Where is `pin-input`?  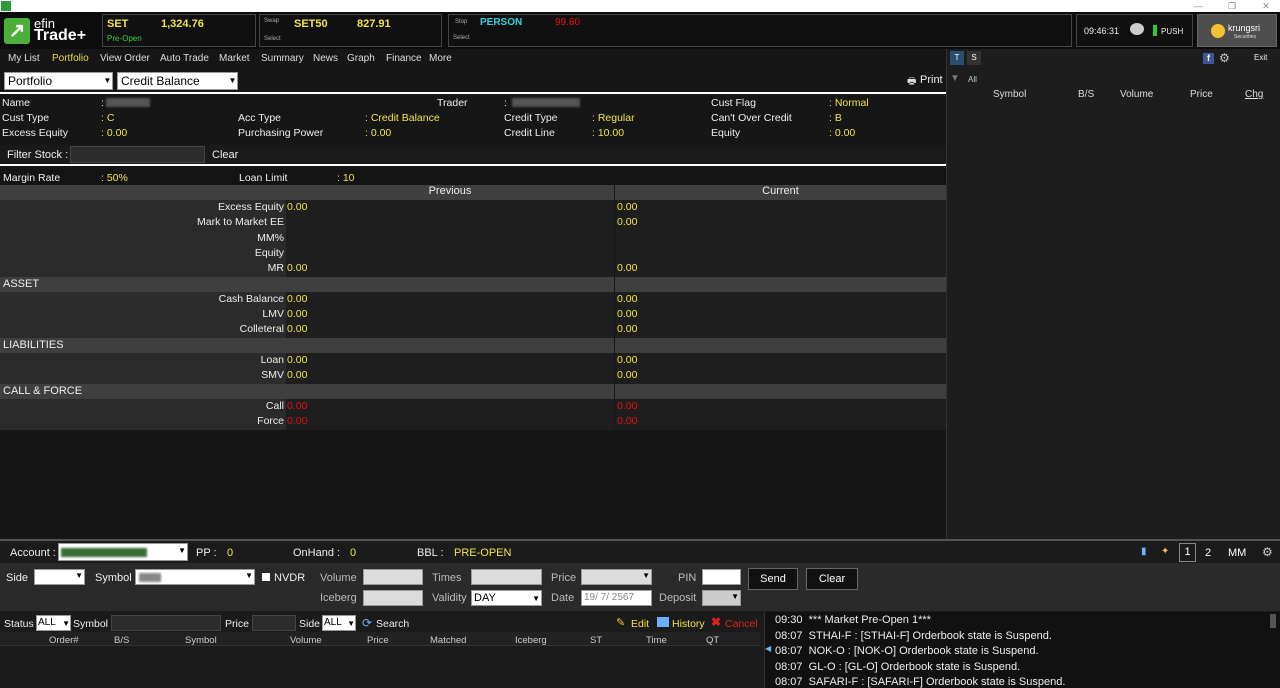
pin-input is located at coordinates (721, 577).